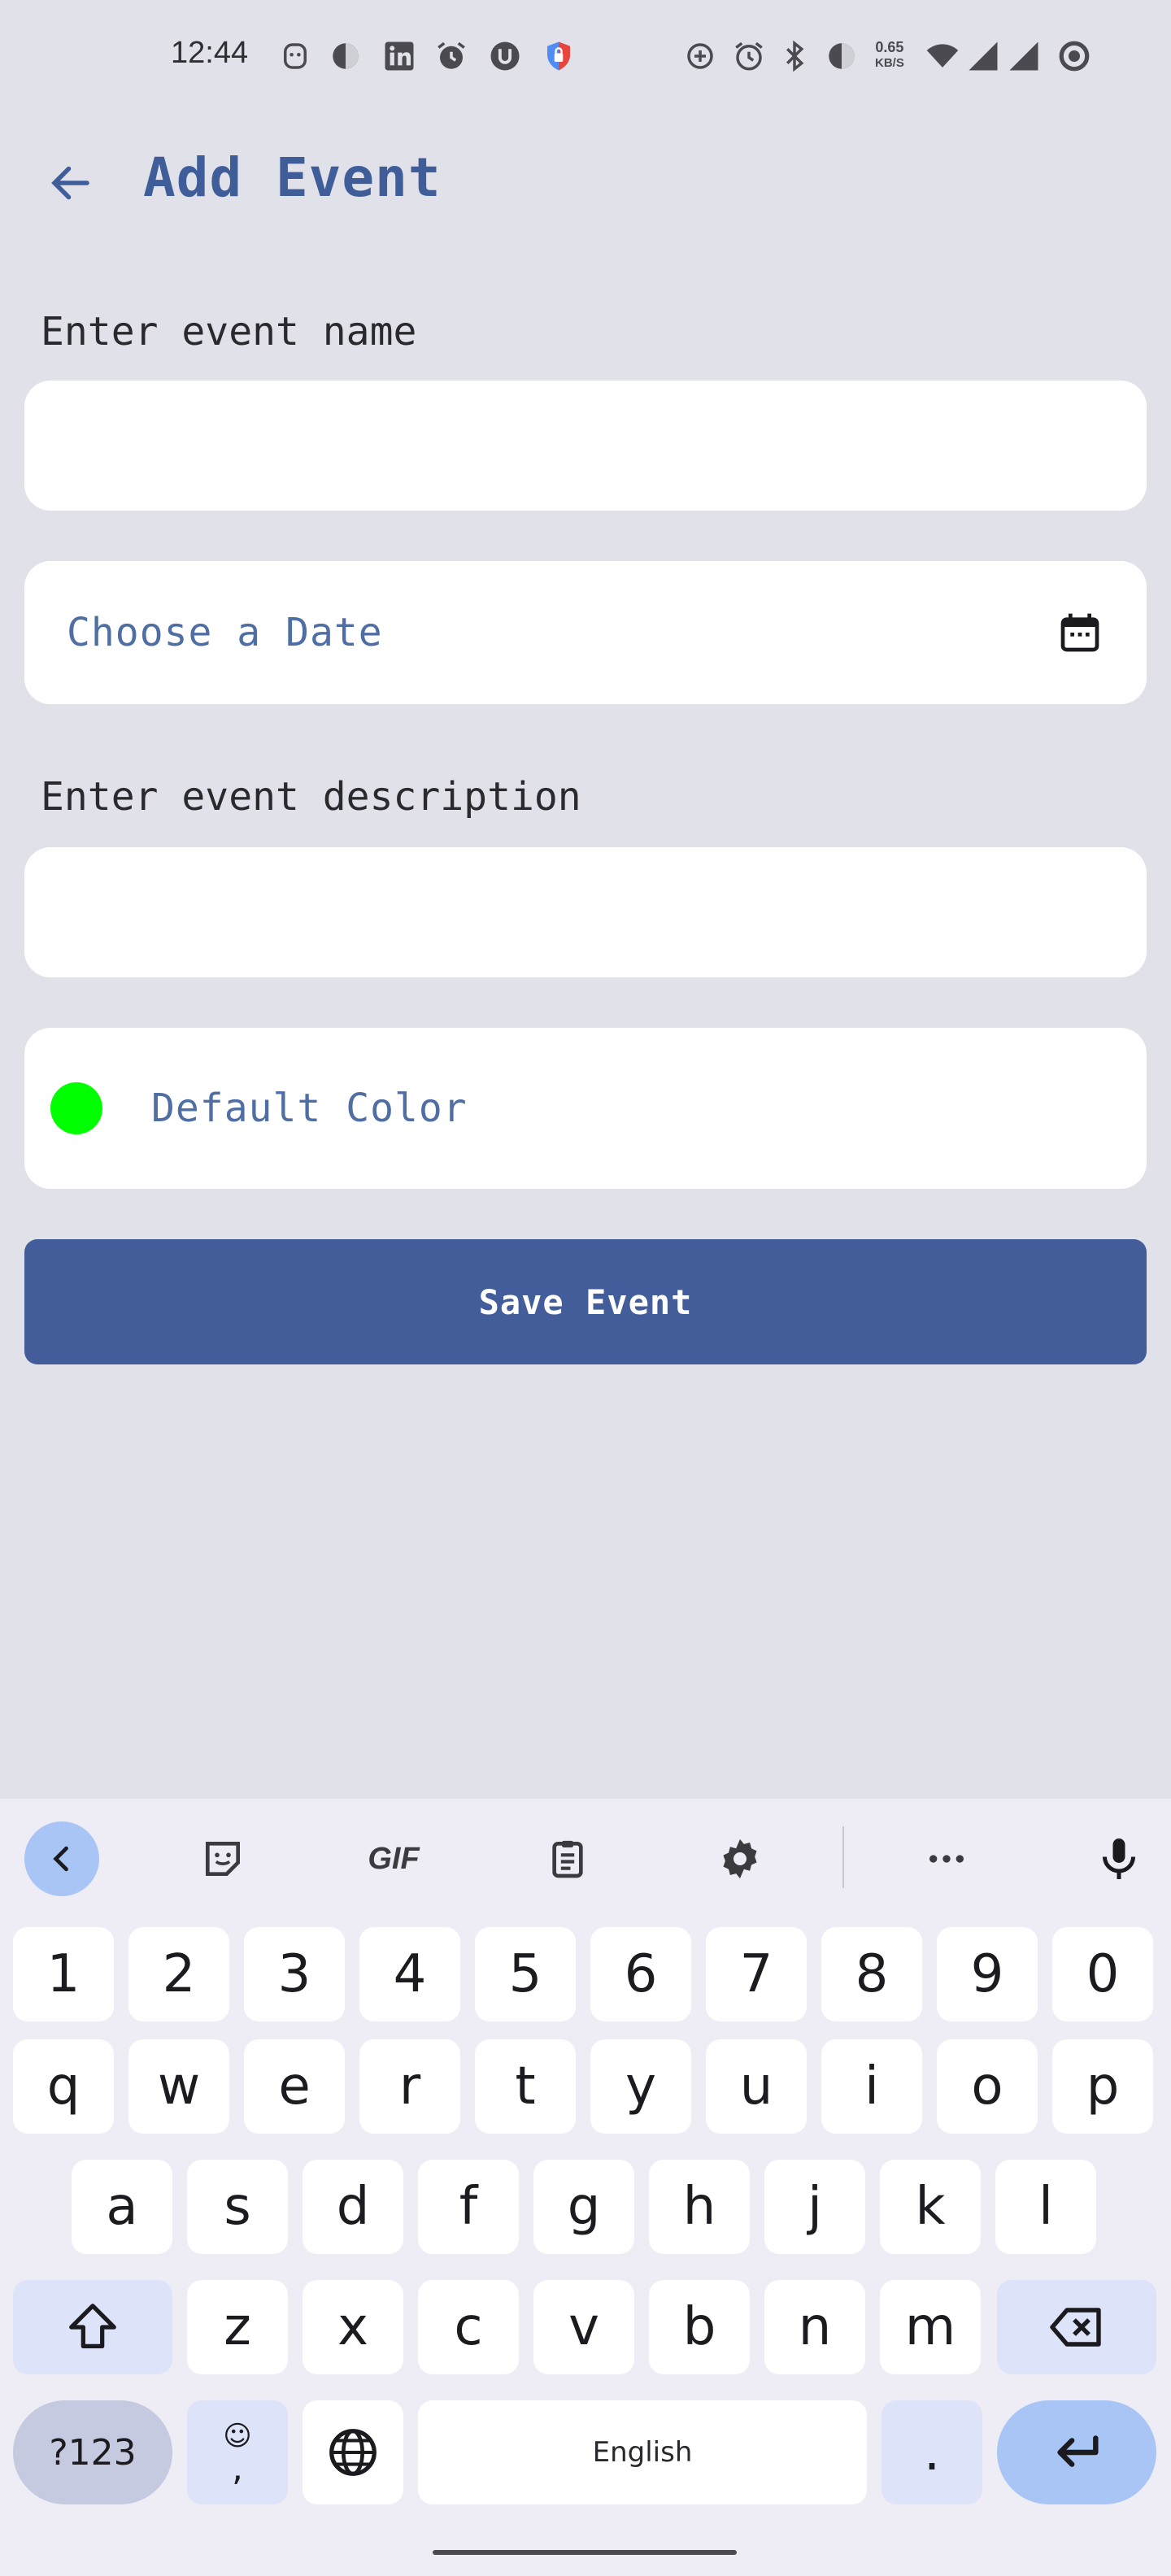 The width and height of the screenshot is (1171, 2576). I want to click on key-5: 5, so click(526, 1974).